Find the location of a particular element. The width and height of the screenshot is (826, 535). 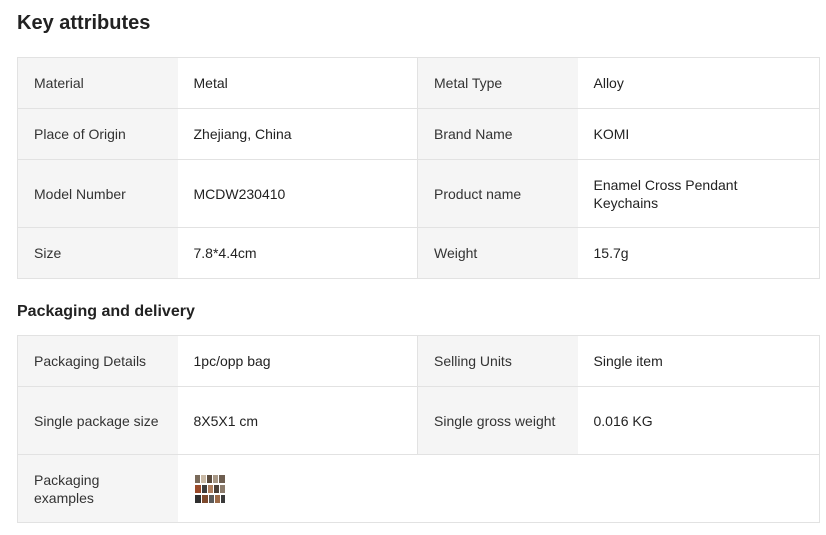

packaging-thumbnail-image is located at coordinates (209, 488).